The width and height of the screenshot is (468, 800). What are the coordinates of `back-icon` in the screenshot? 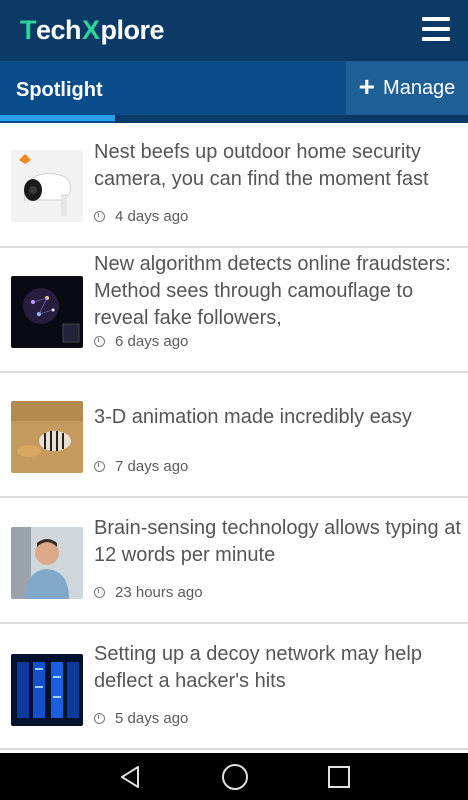 It's located at (130, 777).